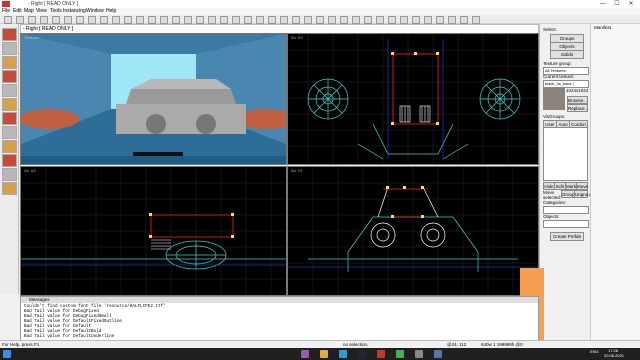  What do you see at coordinates (567, 54) in the screenshot?
I see `solids-button: Solids` at bounding box center [567, 54].